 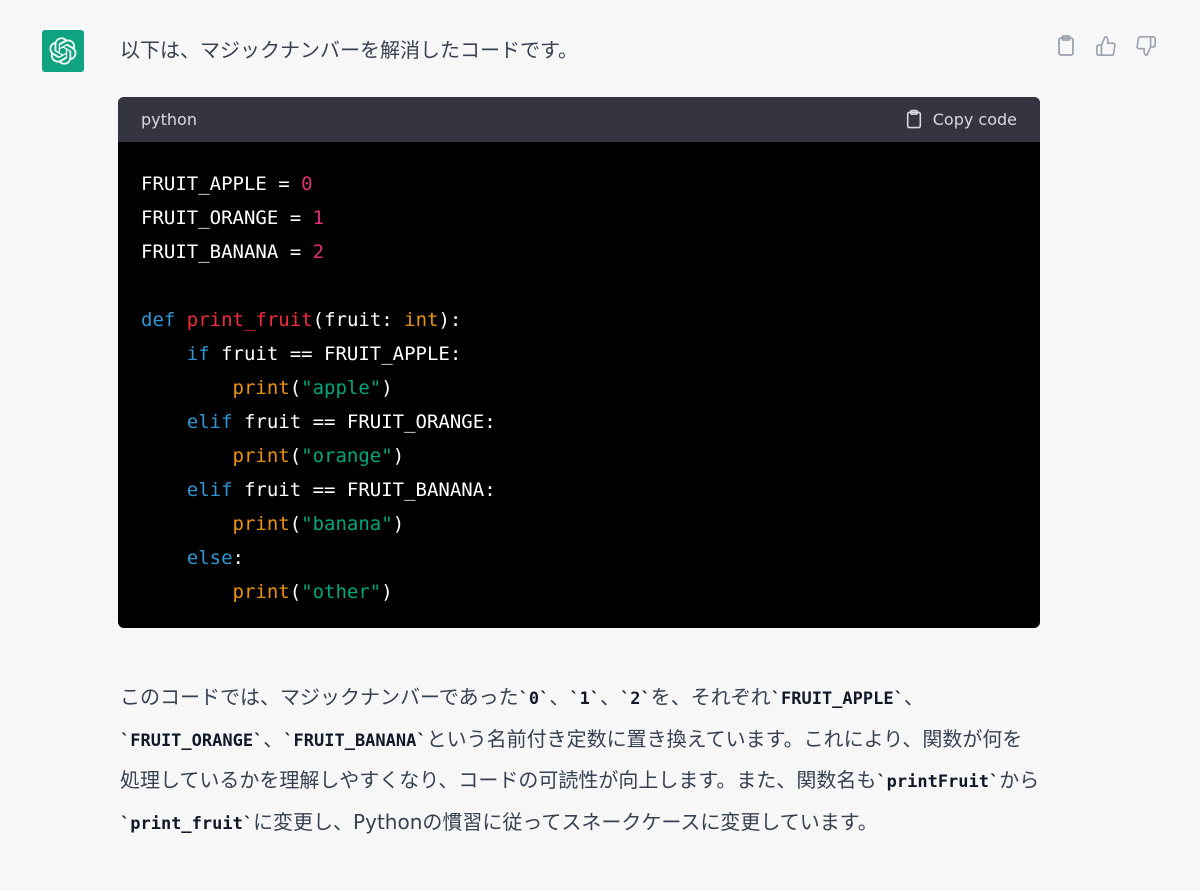 I want to click on thumbs-up-icon, so click(x=1106, y=46).